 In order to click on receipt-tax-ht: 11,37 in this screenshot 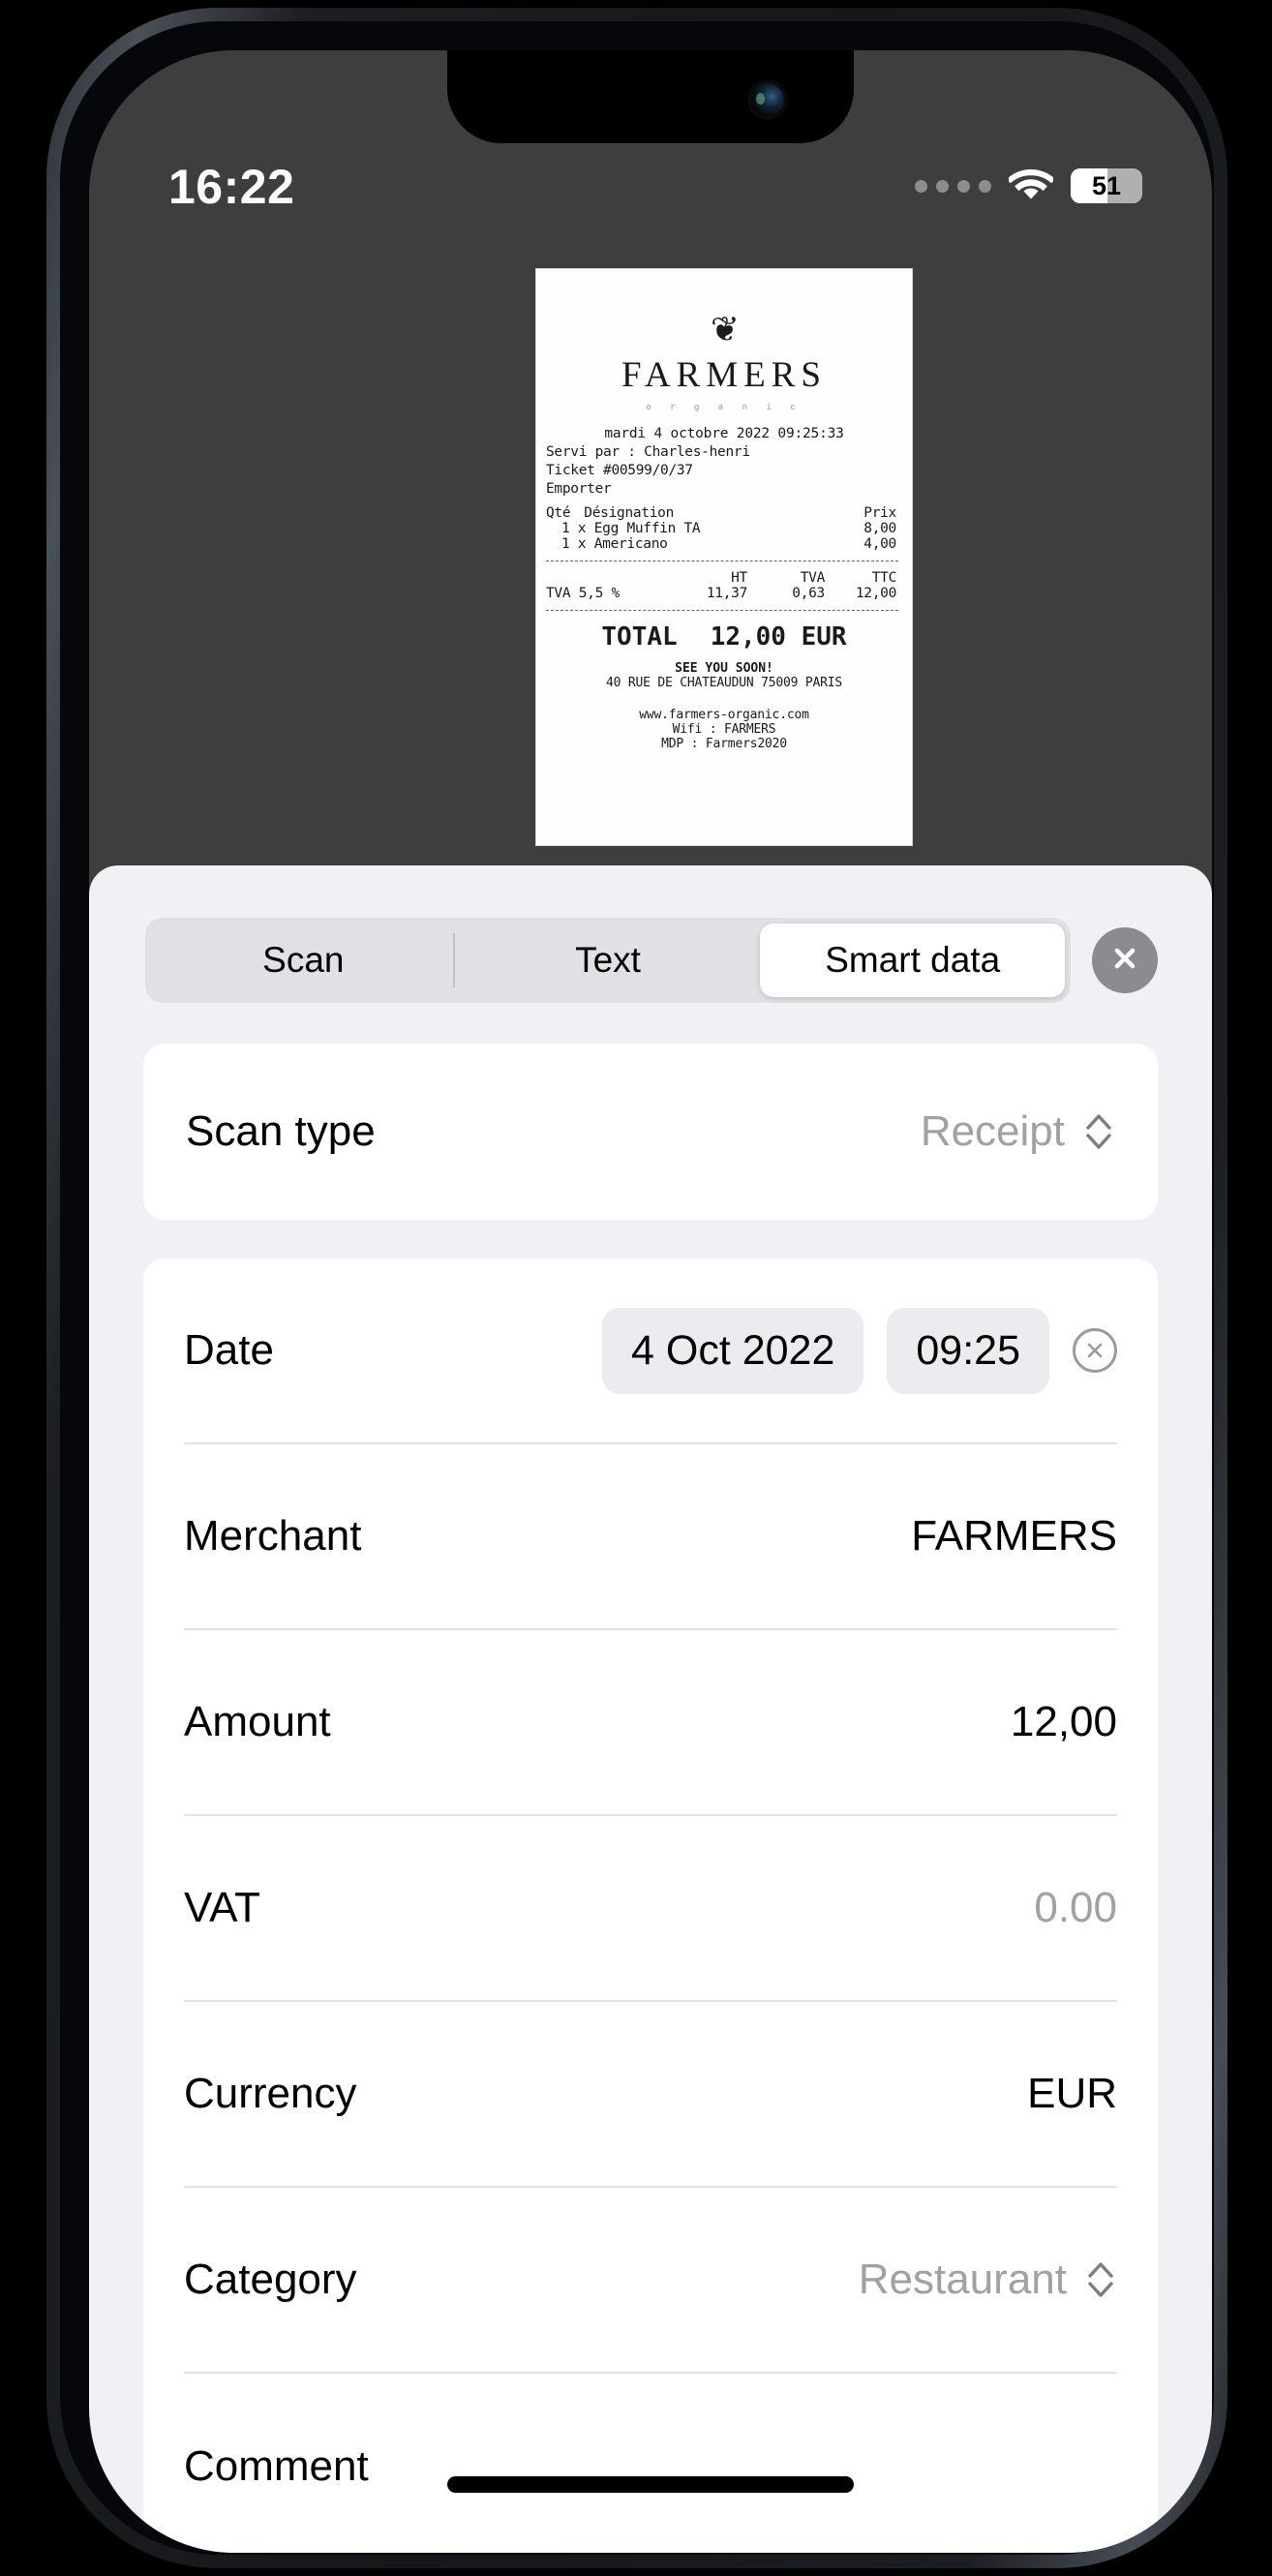, I will do `click(726, 593)`.